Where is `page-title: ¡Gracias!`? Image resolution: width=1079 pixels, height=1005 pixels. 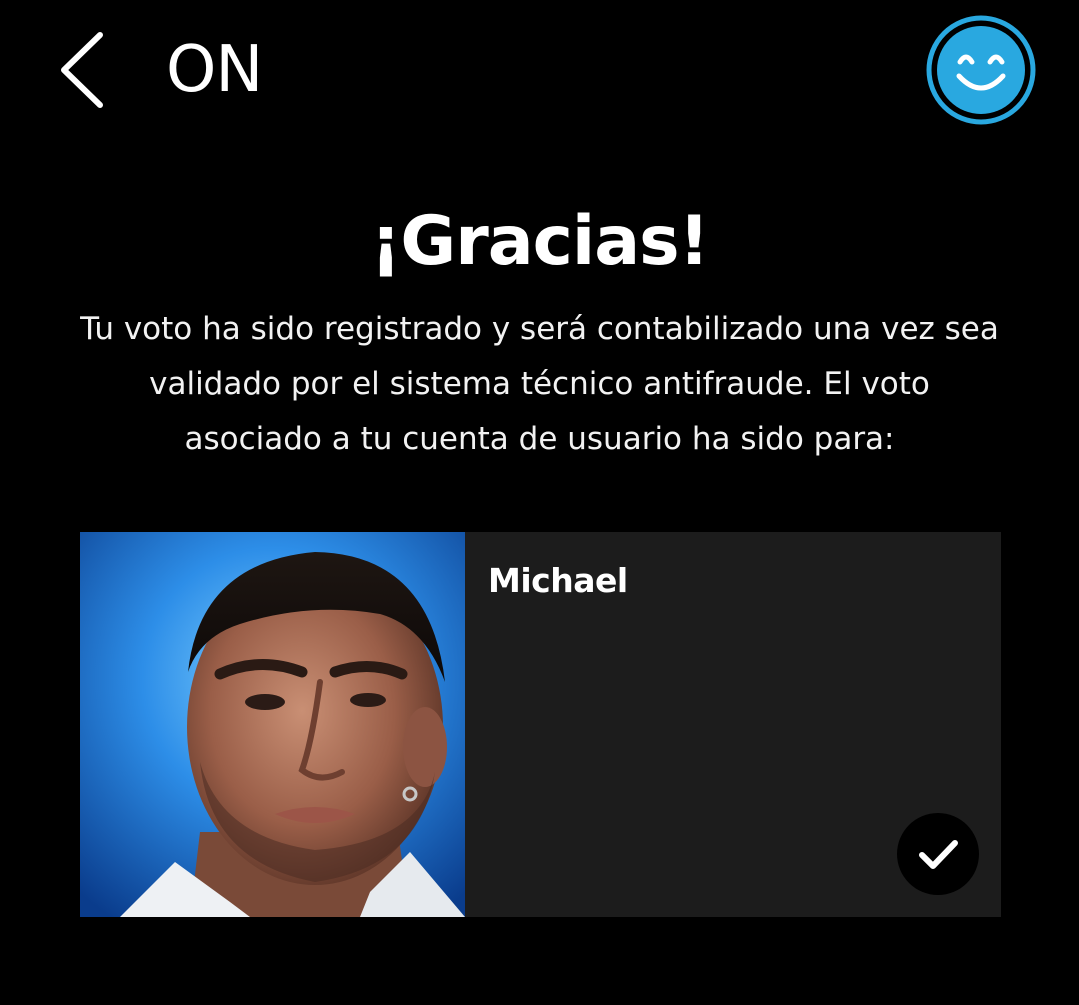 page-title: ¡Gracias! is located at coordinates (539, 241).